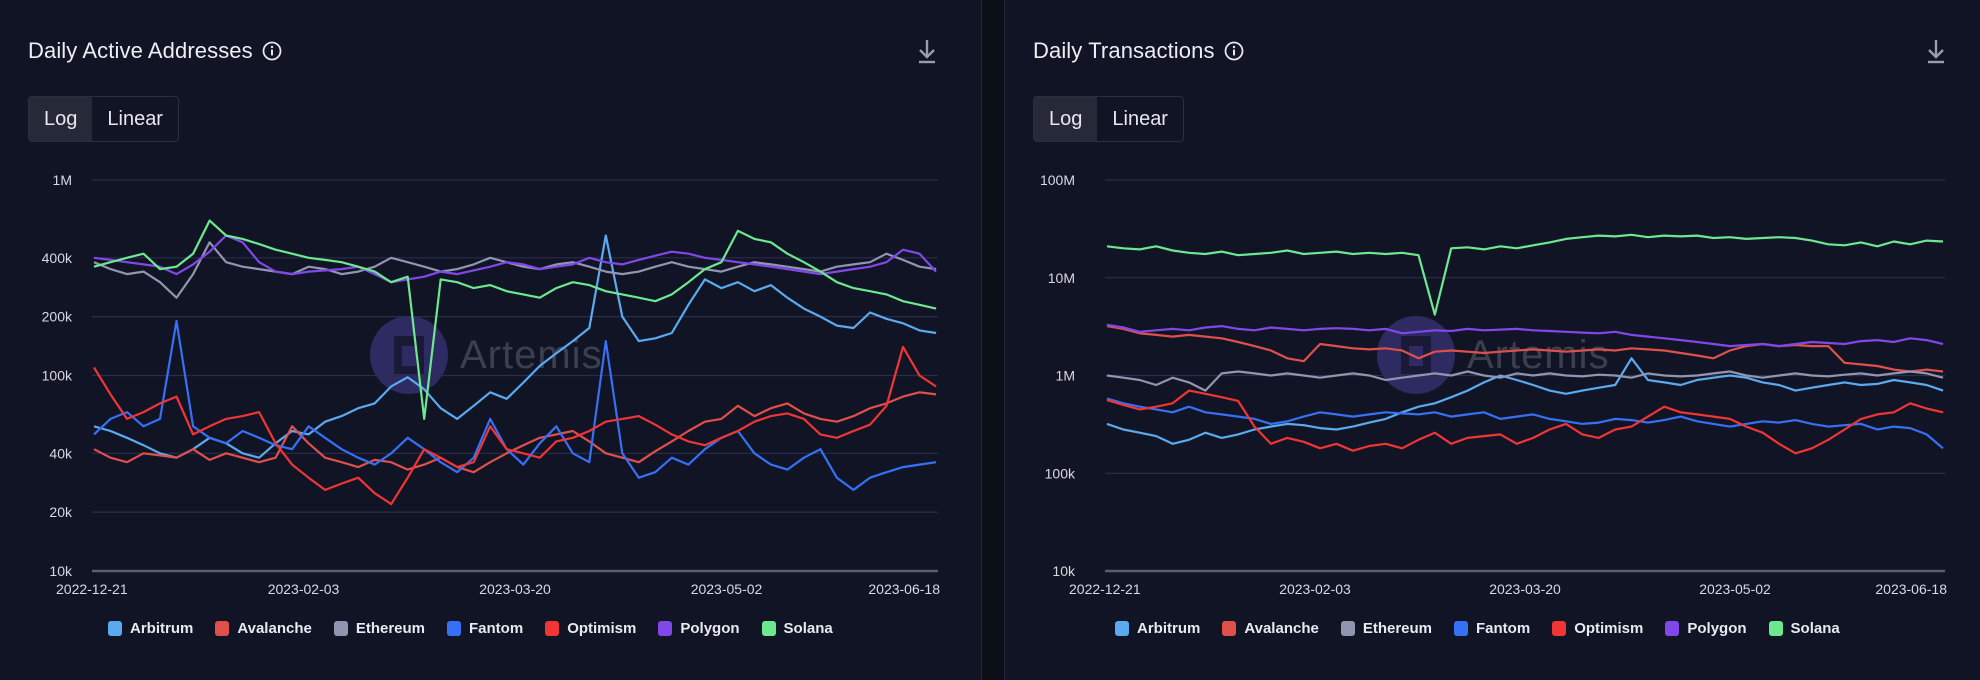 The width and height of the screenshot is (1980, 680). Describe the element at coordinates (140, 50) in the screenshot. I see `chart-title: Daily Active Addresses` at that location.